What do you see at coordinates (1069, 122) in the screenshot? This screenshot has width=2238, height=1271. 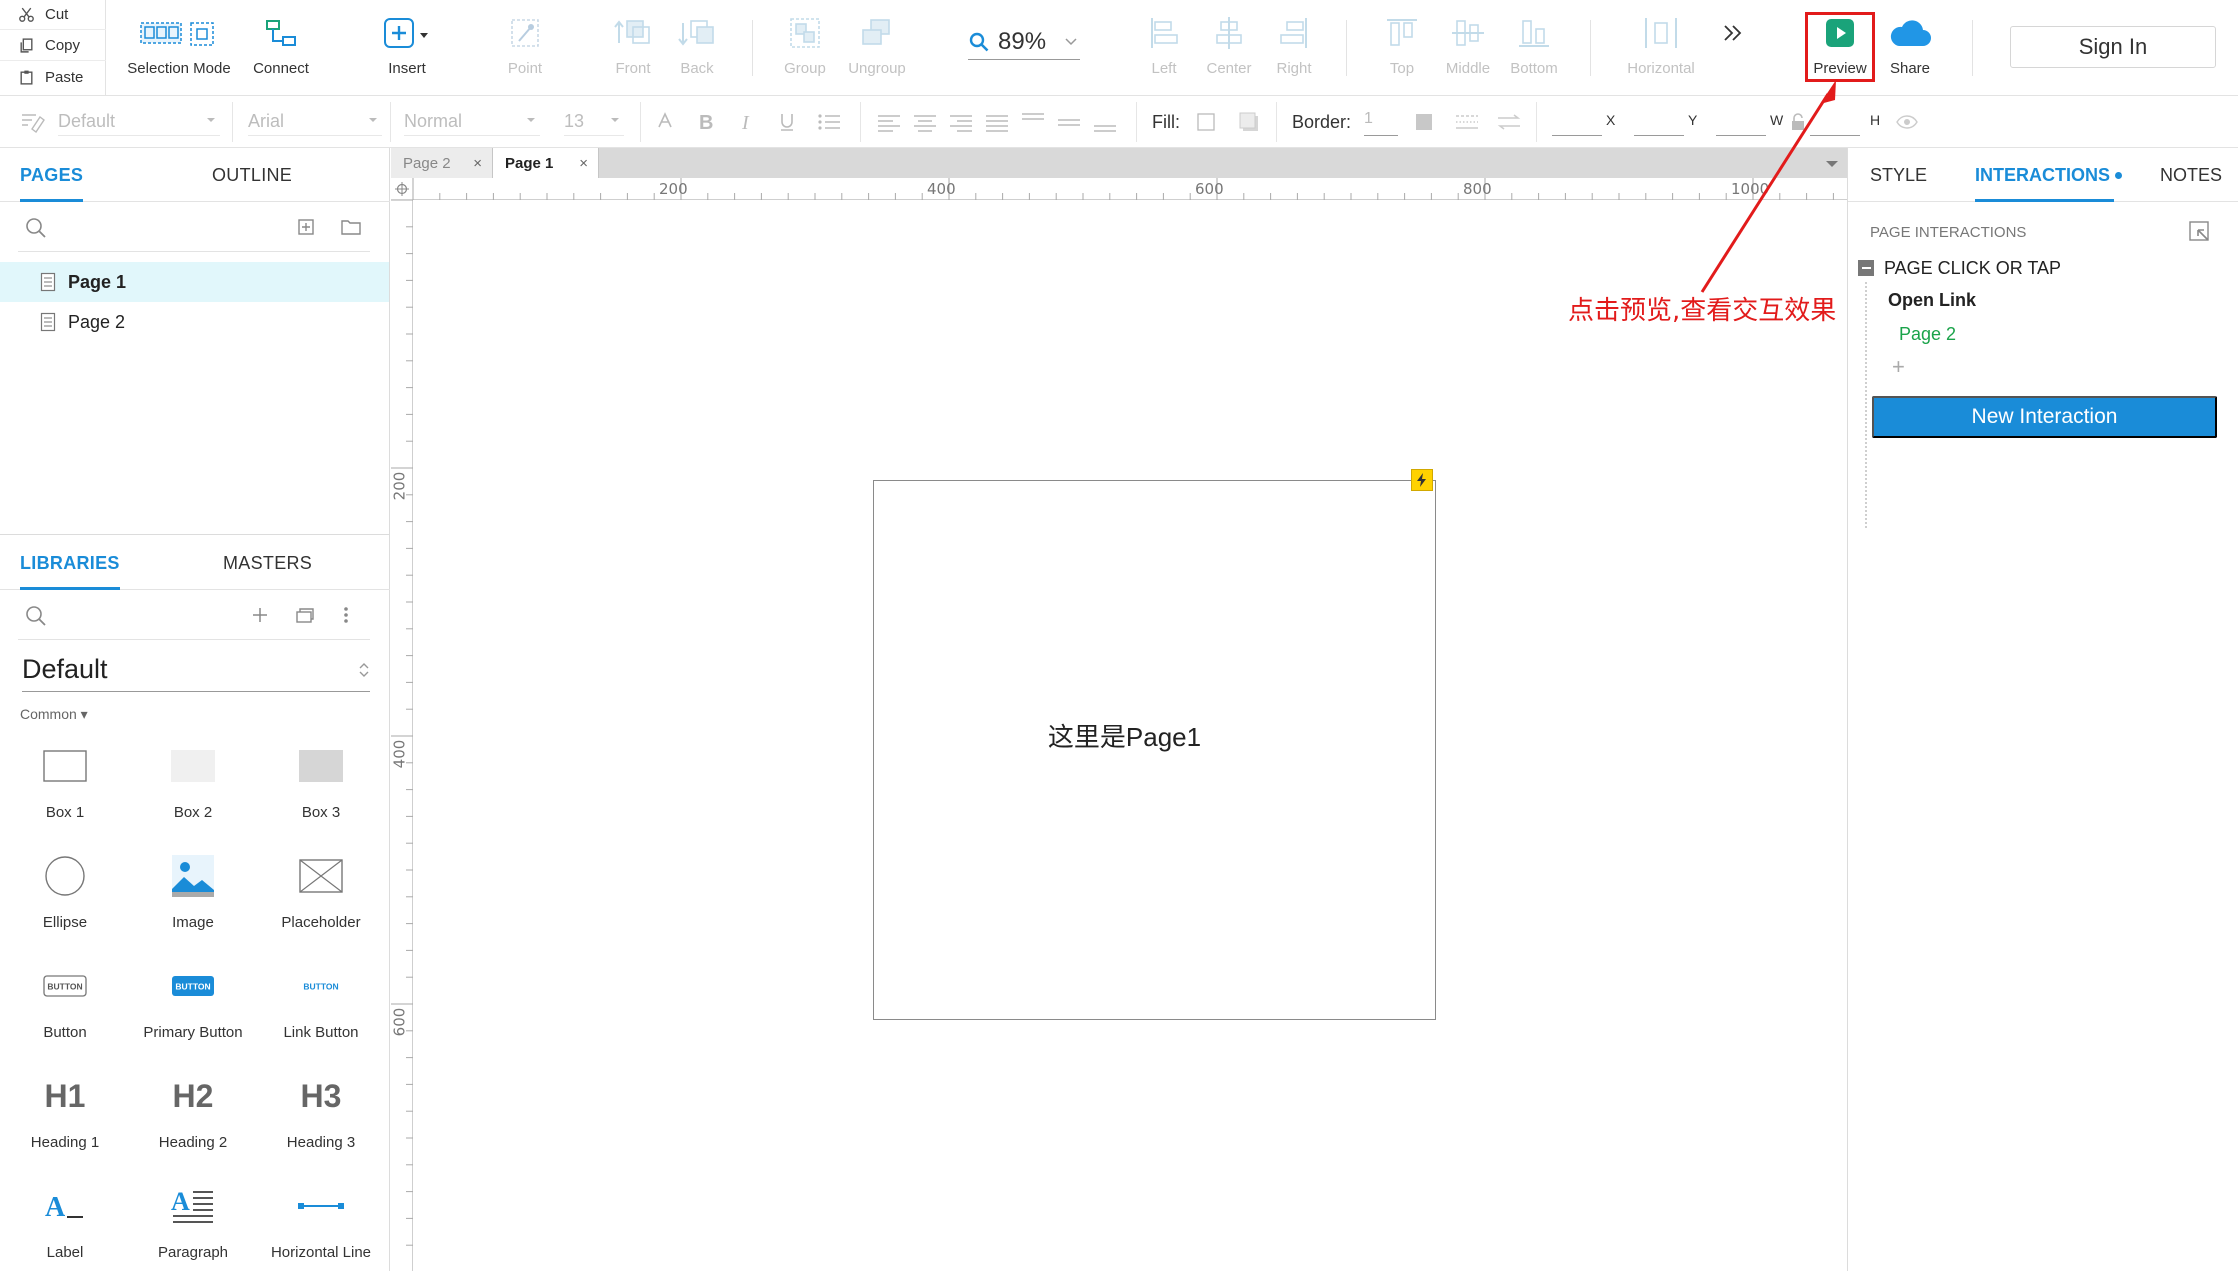 I see `valign-middle-icon` at bounding box center [1069, 122].